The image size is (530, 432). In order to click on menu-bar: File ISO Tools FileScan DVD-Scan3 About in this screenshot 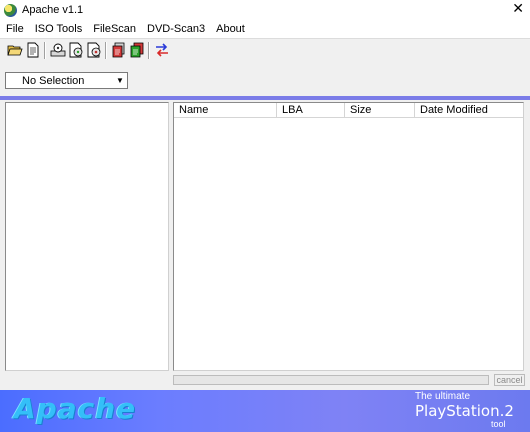, I will do `click(265, 29)`.